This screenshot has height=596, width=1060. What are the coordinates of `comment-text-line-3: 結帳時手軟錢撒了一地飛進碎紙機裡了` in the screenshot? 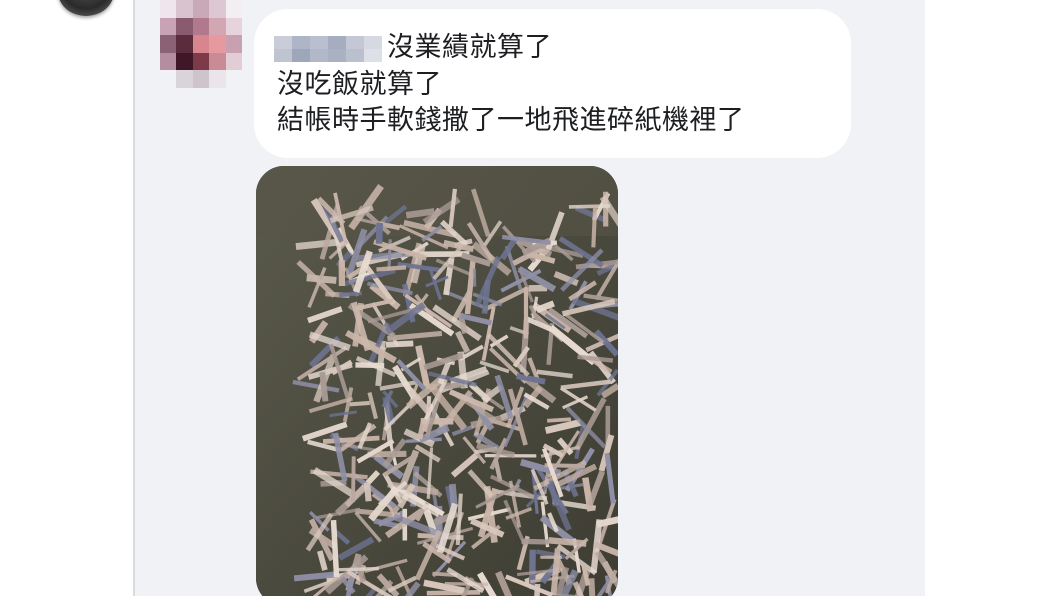 It's located at (511, 120).